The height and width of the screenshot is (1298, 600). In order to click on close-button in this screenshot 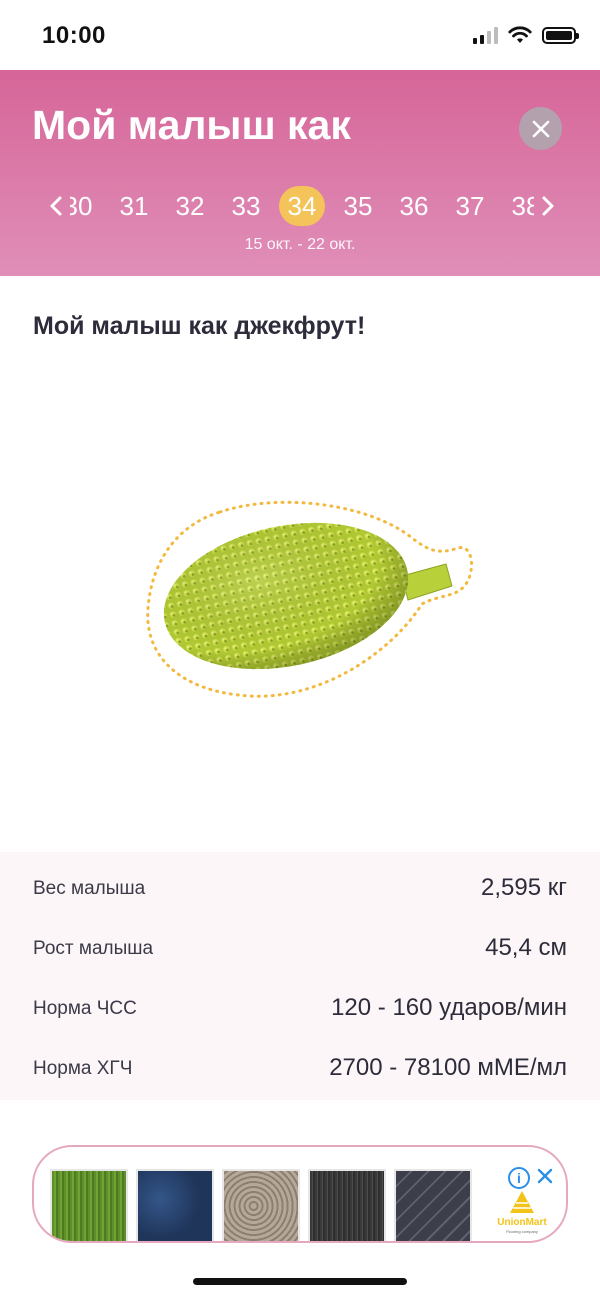, I will do `click(540, 128)`.